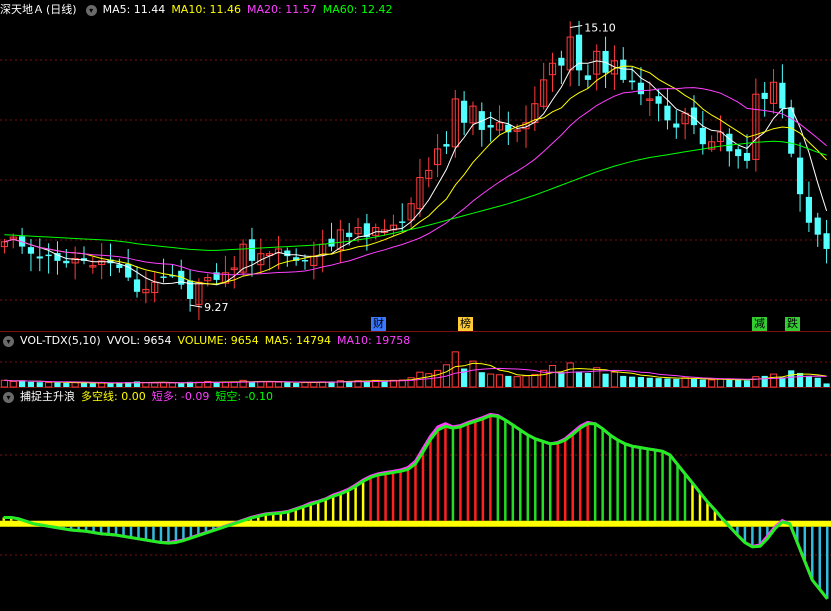 This screenshot has height=611, width=831. What do you see at coordinates (576, 27) in the screenshot?
I see `high-marker-line` at bounding box center [576, 27].